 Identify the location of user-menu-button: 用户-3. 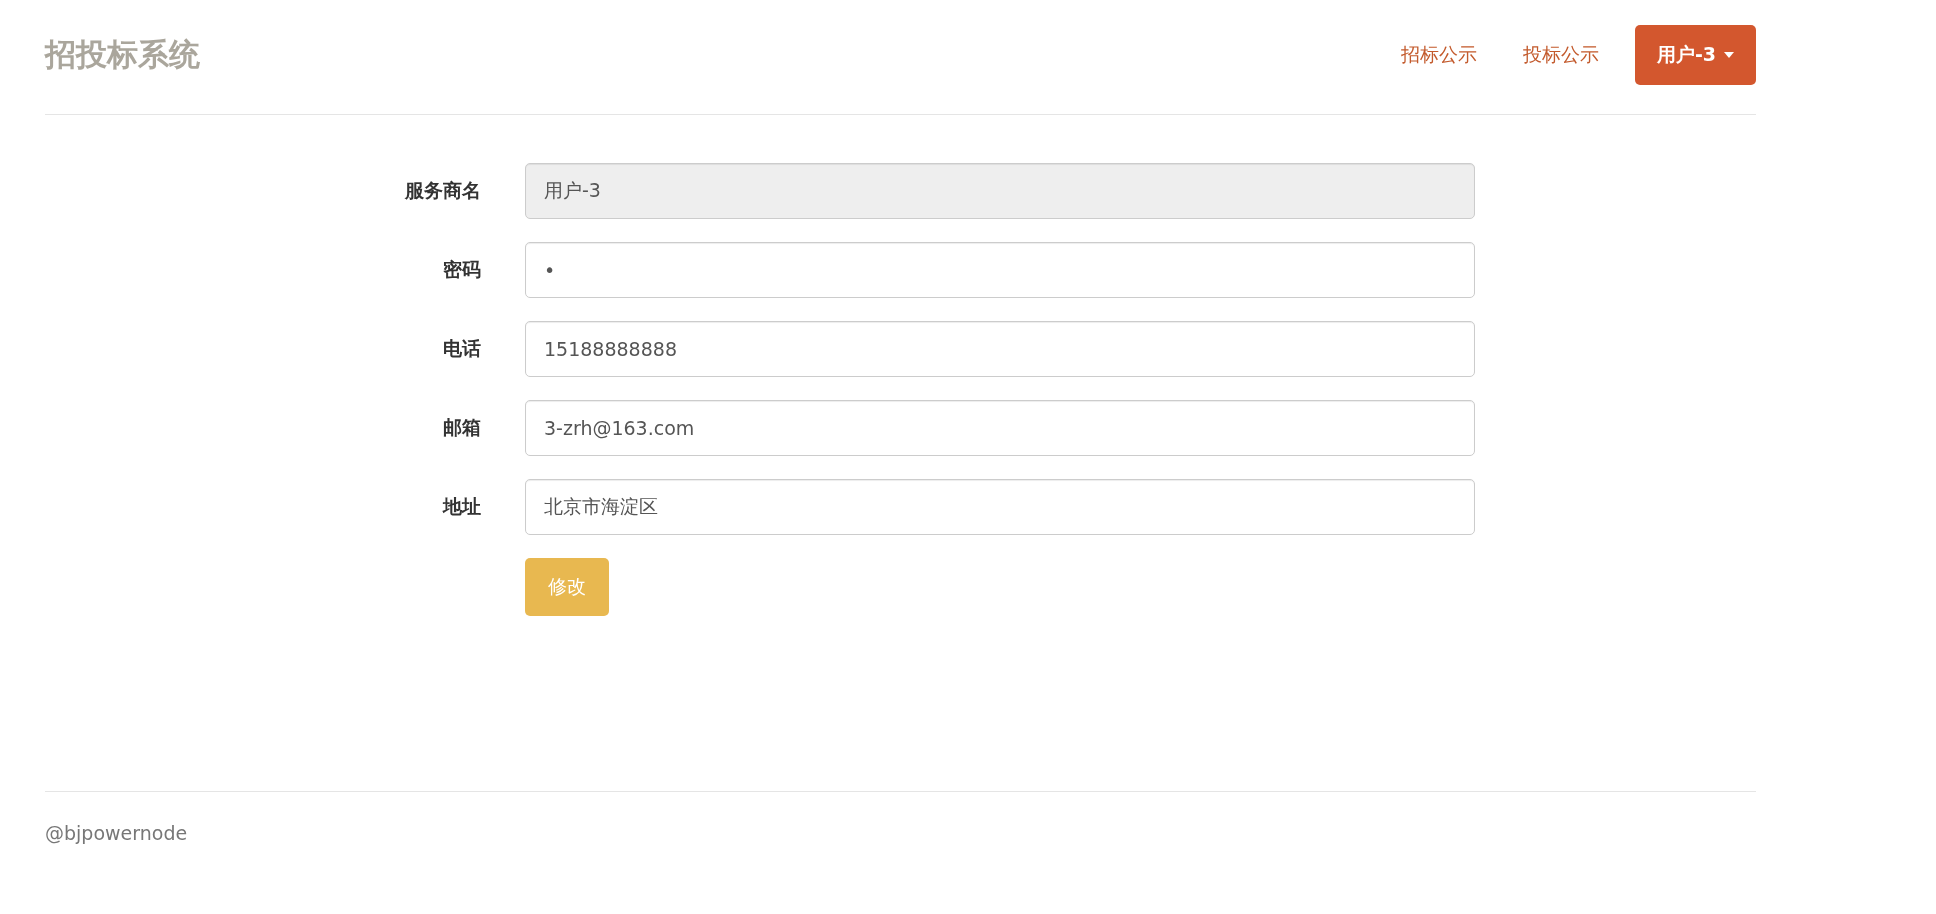
(1695, 55).